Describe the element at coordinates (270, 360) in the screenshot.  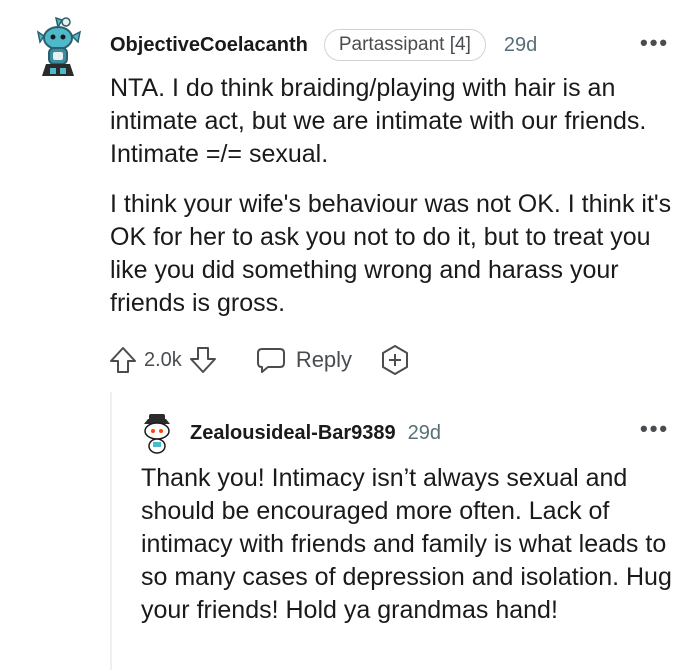
I see `speech-bubble-icon` at that location.